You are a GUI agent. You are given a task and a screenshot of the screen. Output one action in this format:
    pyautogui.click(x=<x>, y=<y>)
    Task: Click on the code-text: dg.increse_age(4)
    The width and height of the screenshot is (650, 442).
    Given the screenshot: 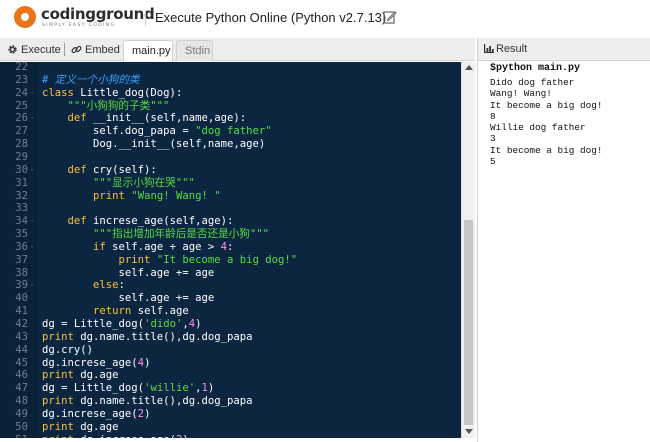 What is the action you would take?
    pyautogui.click(x=96, y=363)
    